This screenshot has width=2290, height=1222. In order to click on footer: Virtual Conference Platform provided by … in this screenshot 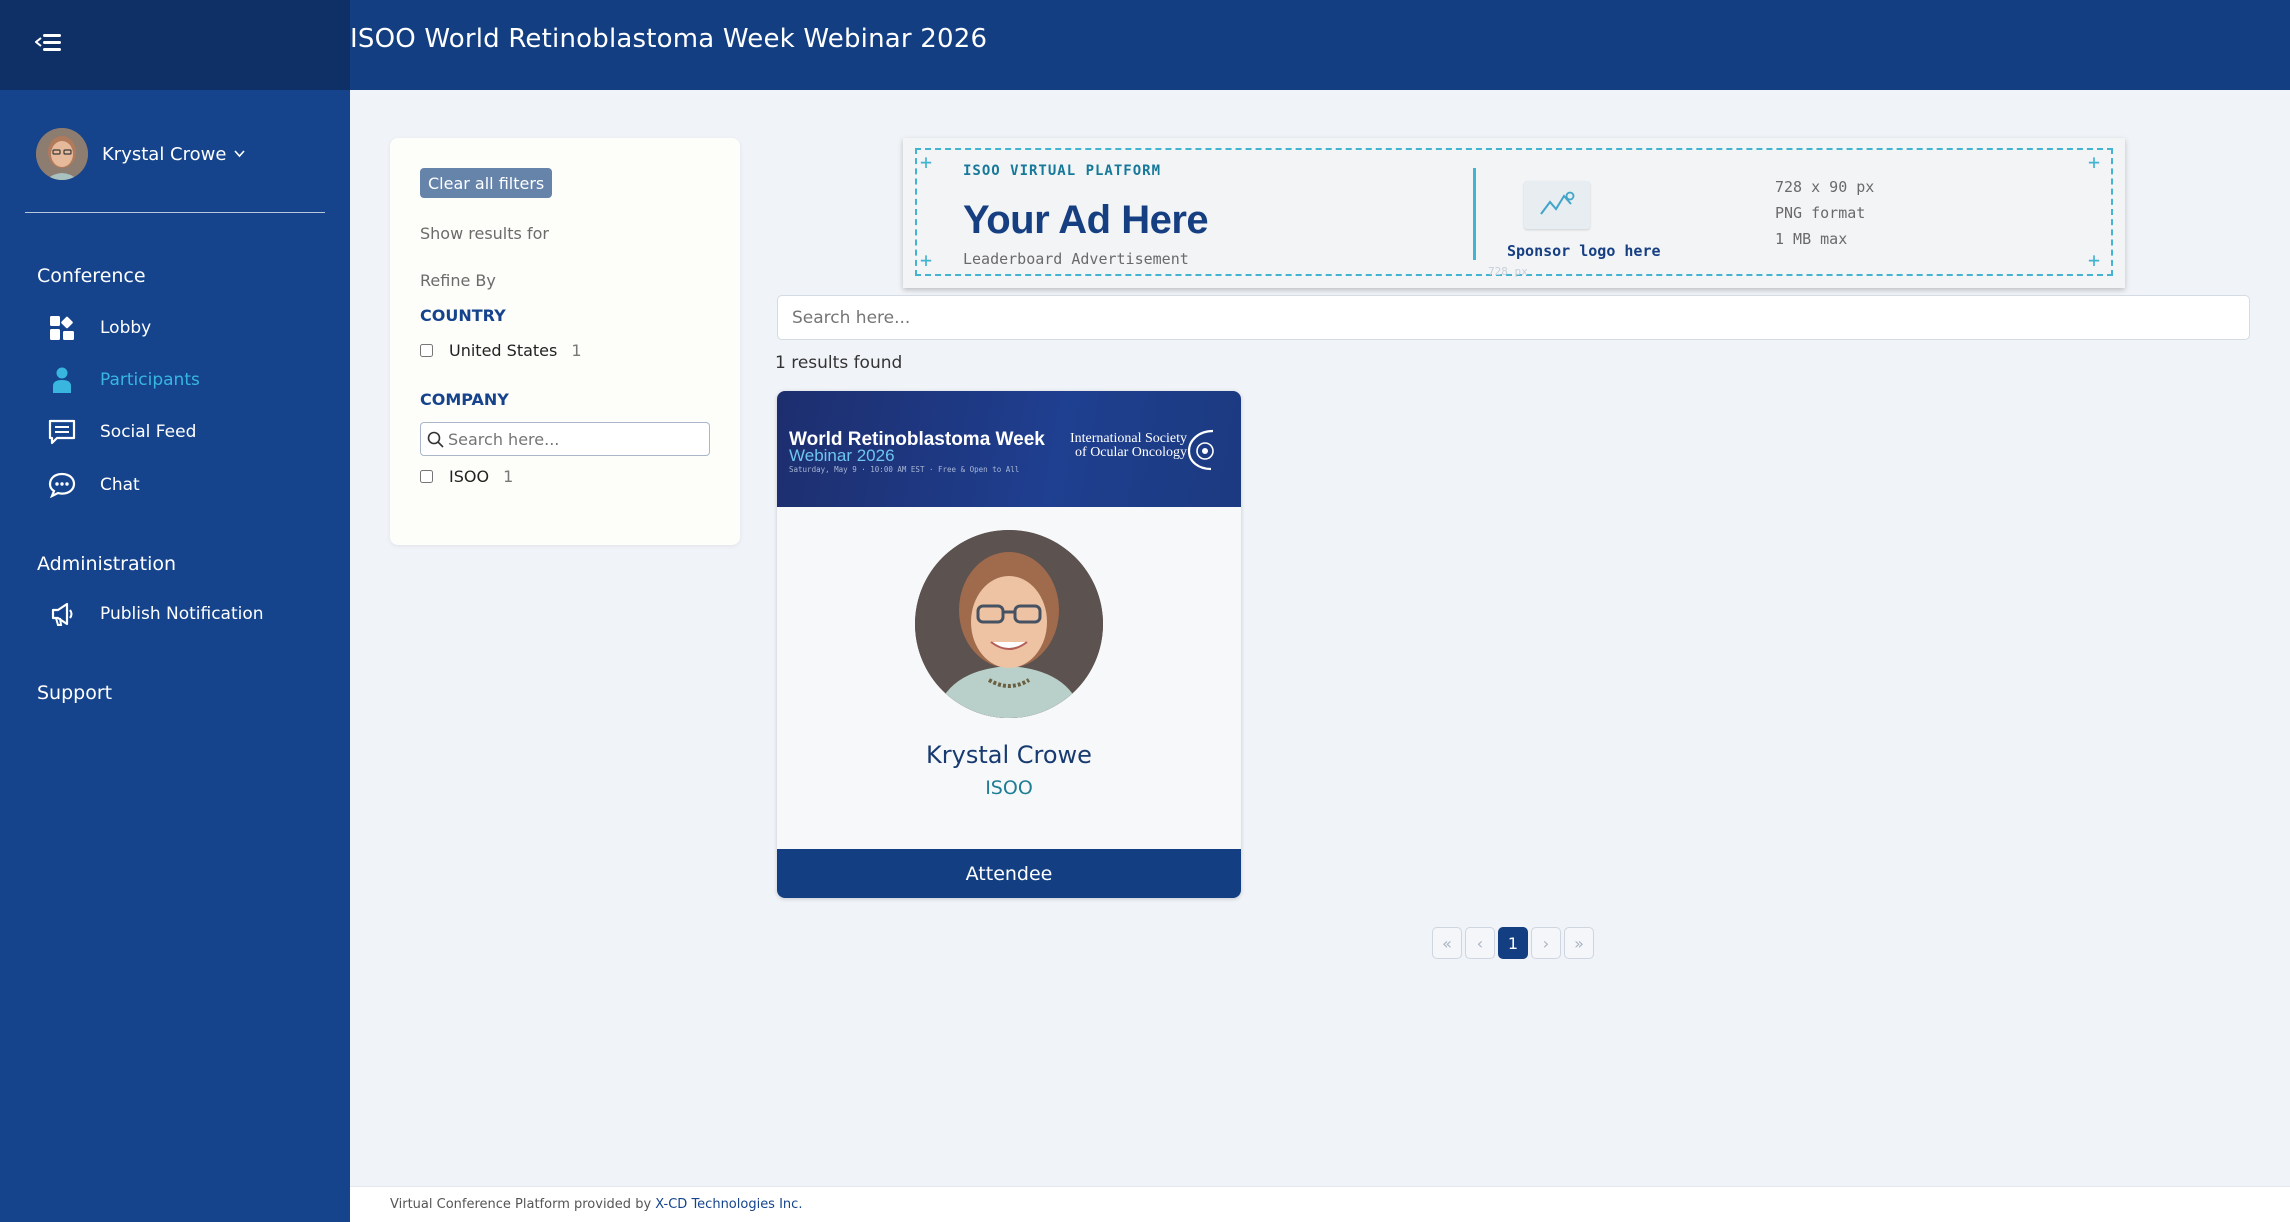, I will do `click(1320, 1204)`.